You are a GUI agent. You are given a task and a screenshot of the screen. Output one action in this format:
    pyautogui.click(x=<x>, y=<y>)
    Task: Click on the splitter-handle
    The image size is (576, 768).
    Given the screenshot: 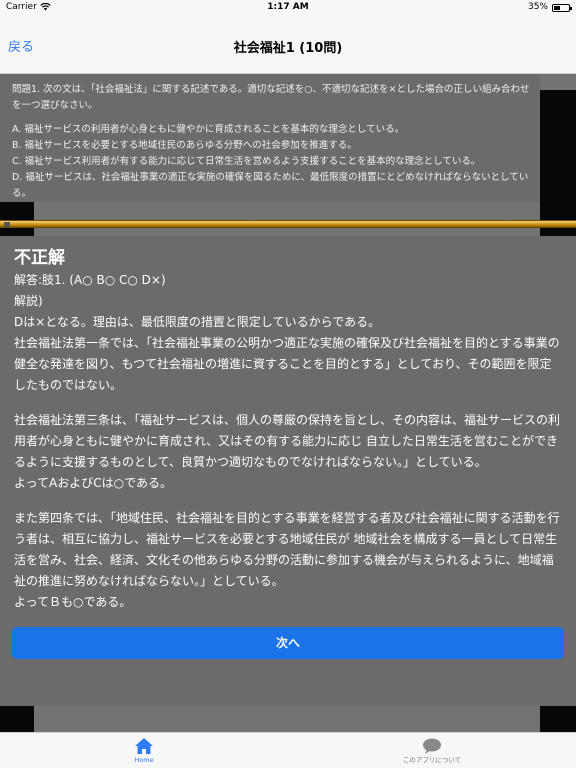 What is the action you would take?
    pyautogui.click(x=288, y=224)
    